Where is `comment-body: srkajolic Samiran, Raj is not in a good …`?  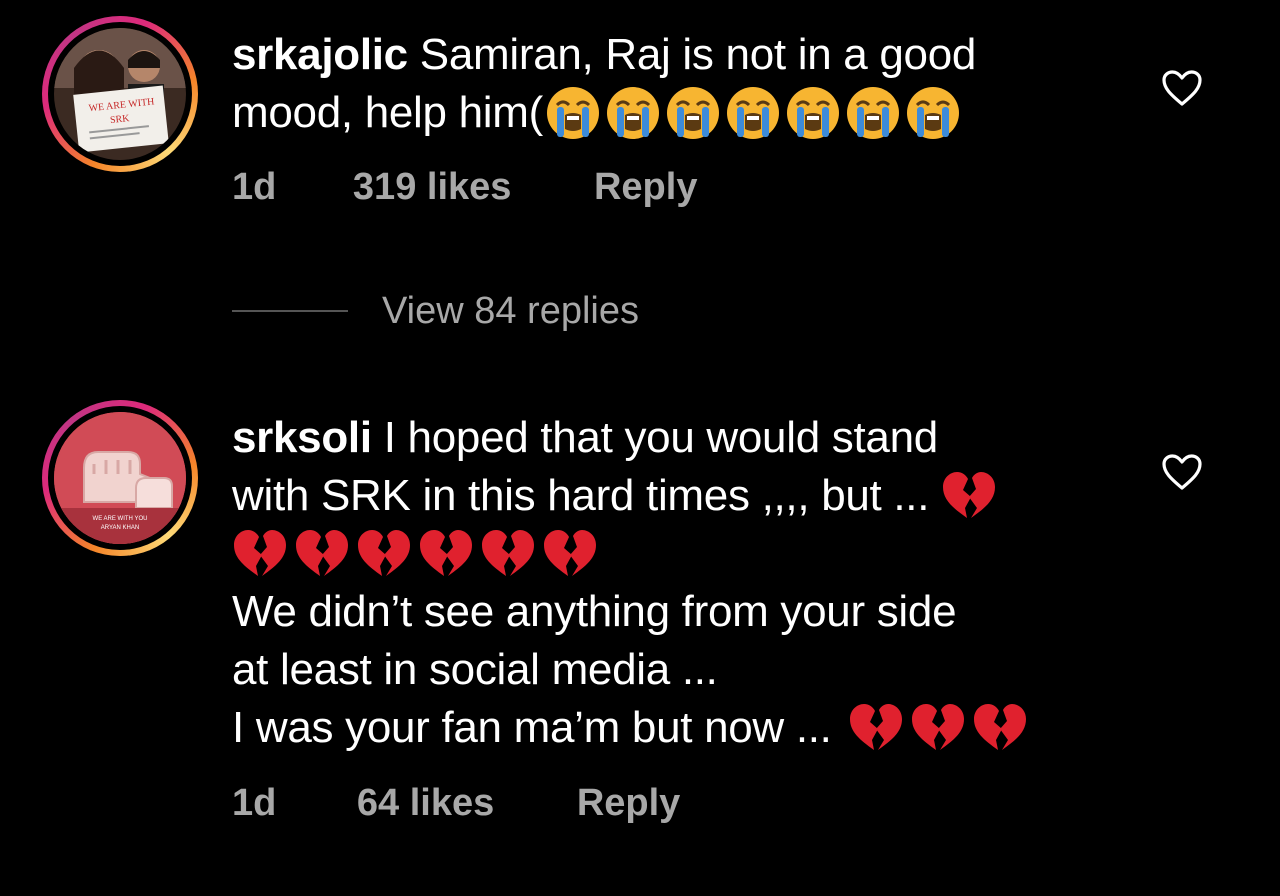 comment-body: srkajolic Samiran, Raj is not in a good … is located at coordinates (604, 84).